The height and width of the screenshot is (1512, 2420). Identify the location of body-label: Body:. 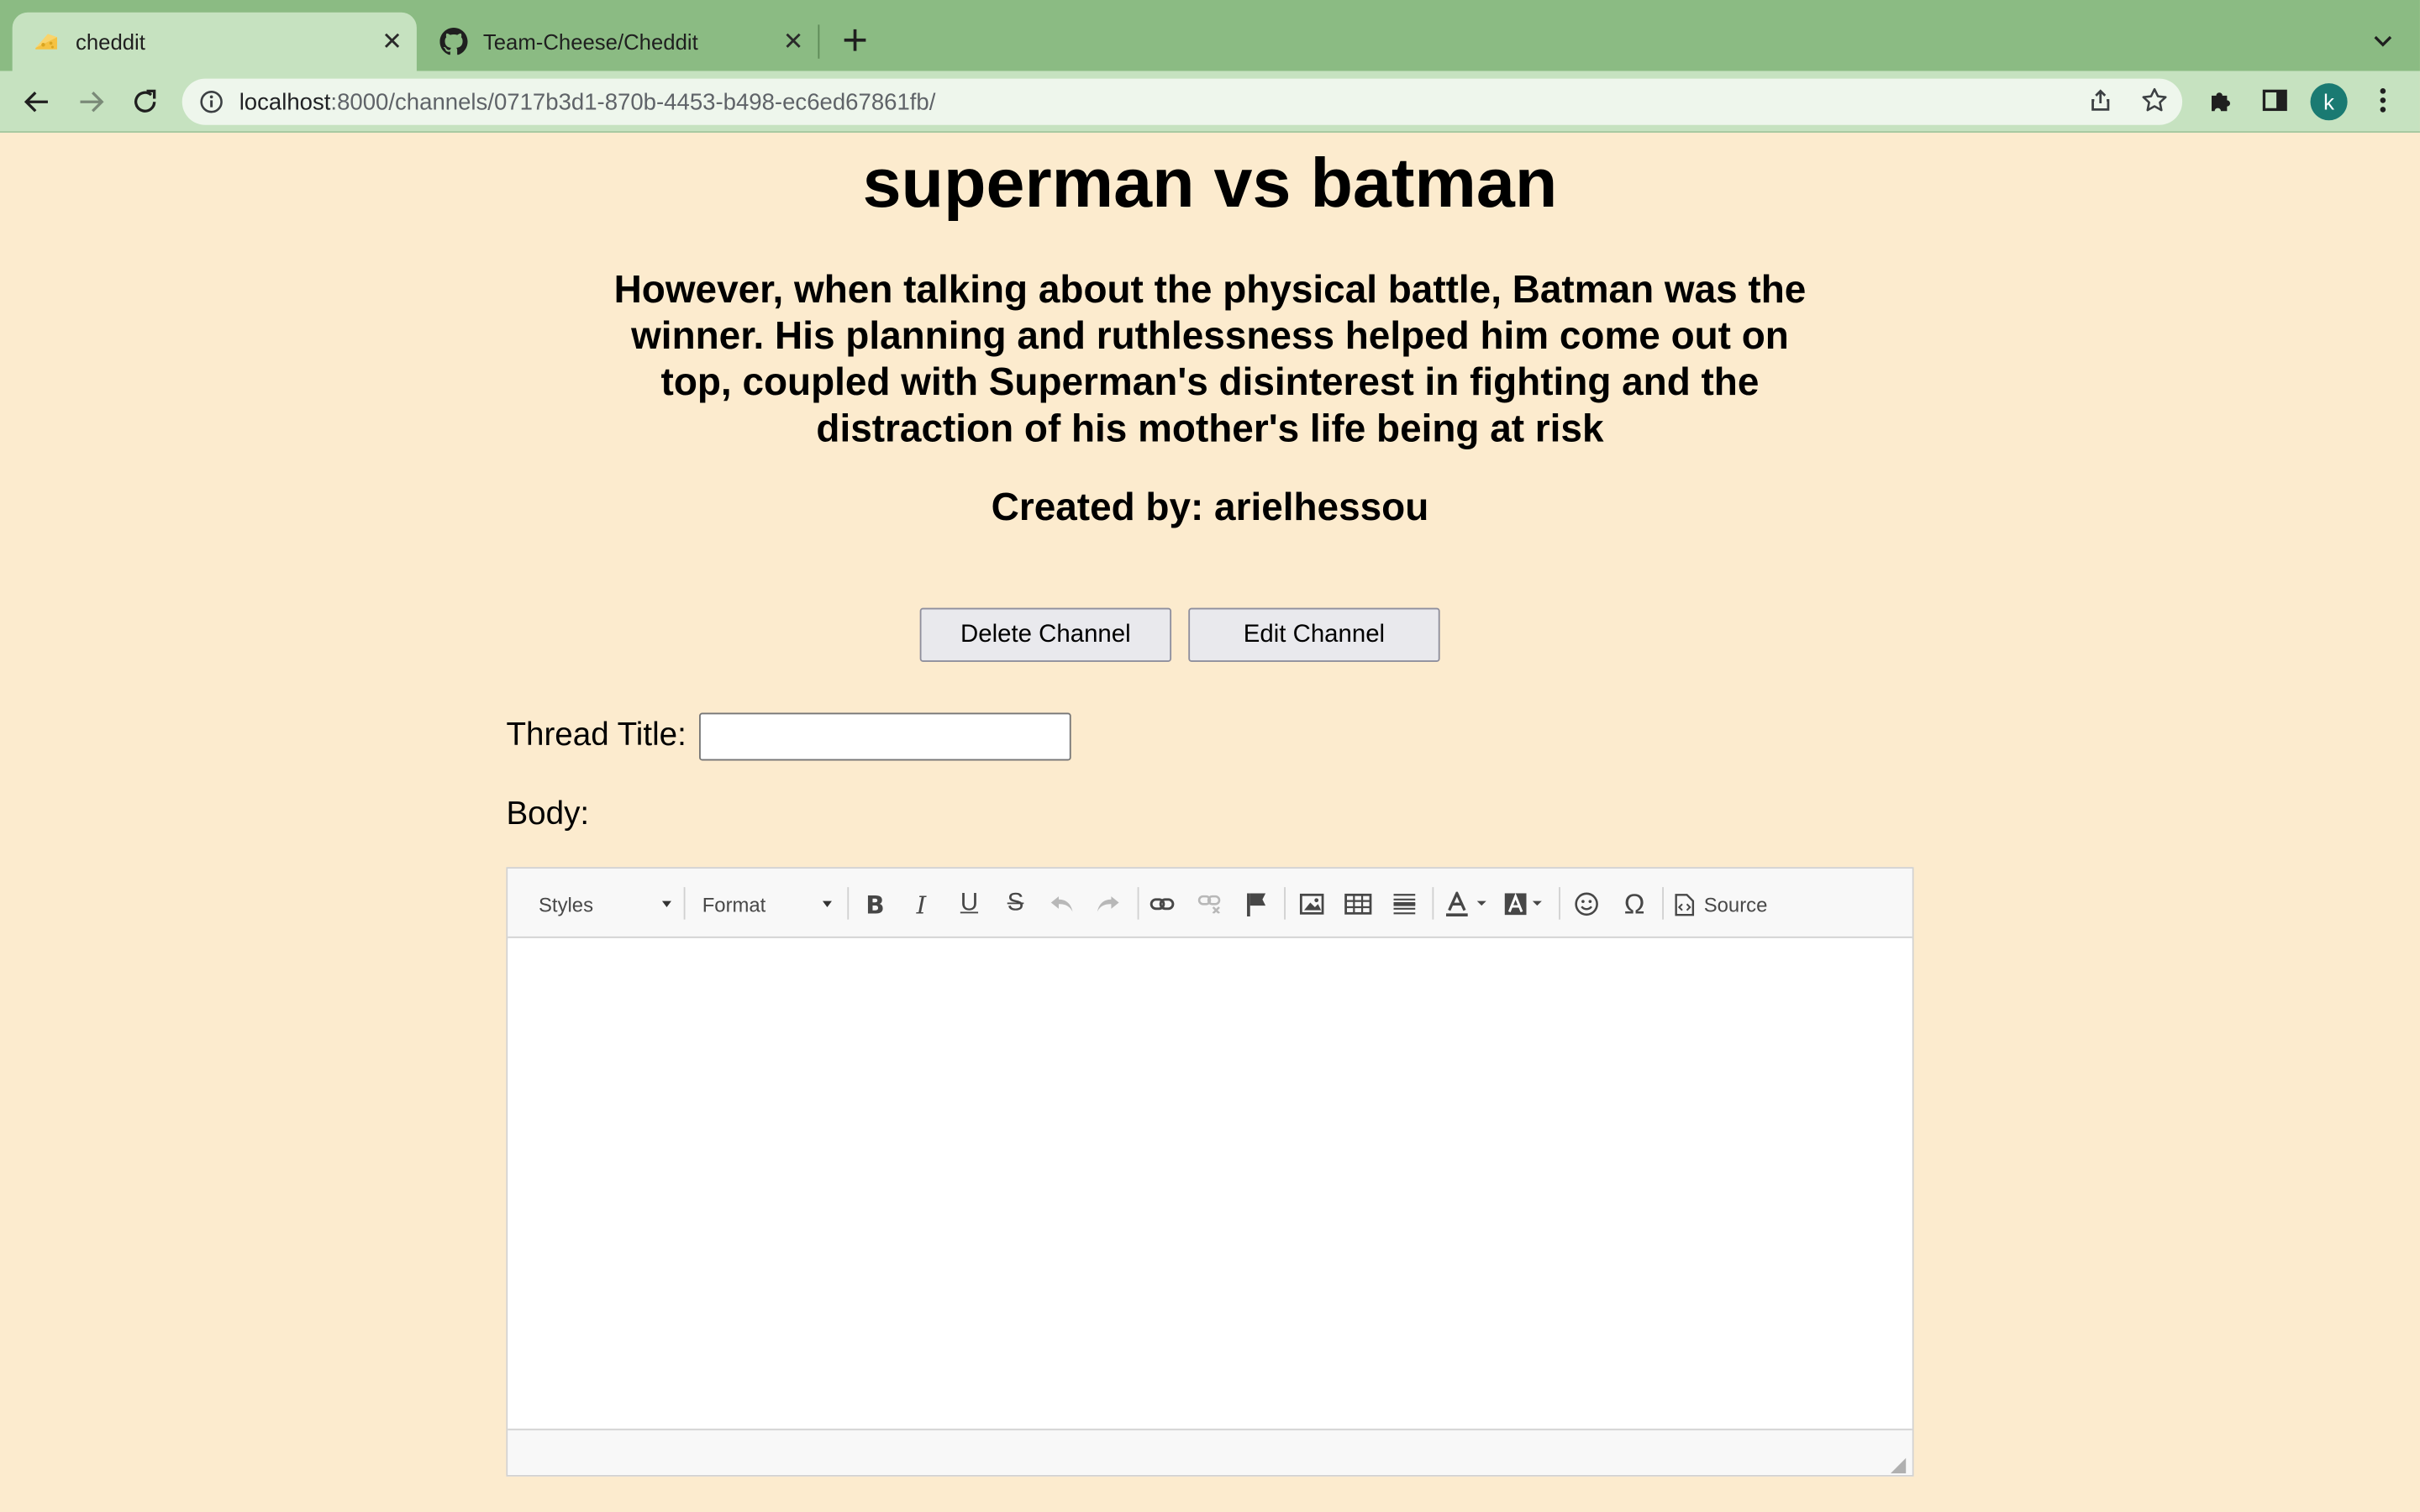
(548, 813).